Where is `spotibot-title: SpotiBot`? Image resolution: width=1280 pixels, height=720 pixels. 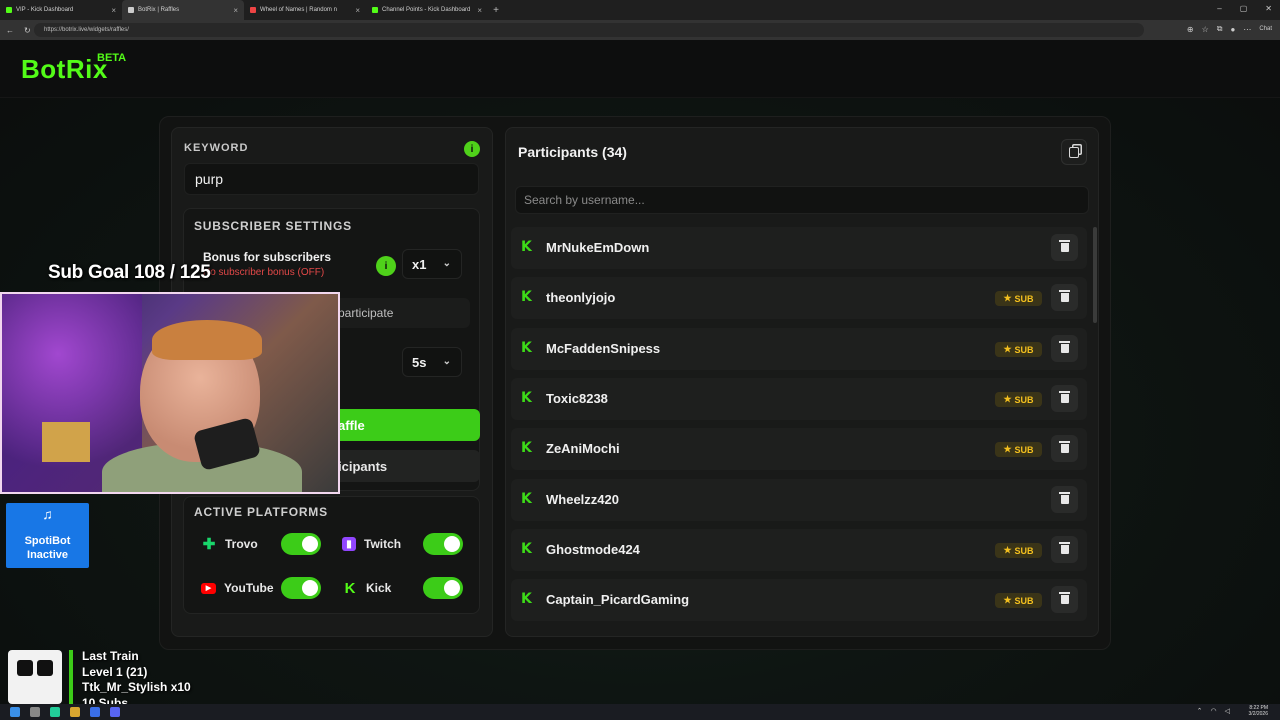
spotibot-title: SpotiBot is located at coordinates (47, 541).